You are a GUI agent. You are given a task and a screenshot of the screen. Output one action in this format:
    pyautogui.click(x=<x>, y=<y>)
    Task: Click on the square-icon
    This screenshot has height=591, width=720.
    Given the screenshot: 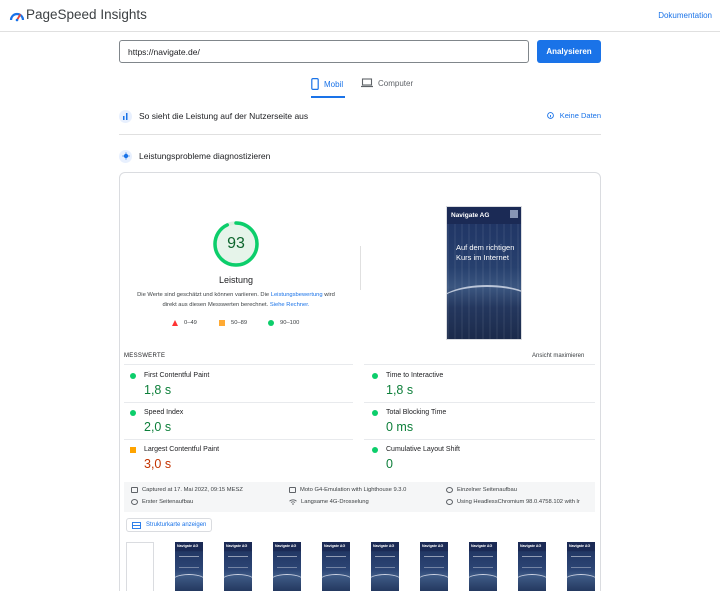 What is the action you would take?
    pyautogui.click(x=222, y=323)
    